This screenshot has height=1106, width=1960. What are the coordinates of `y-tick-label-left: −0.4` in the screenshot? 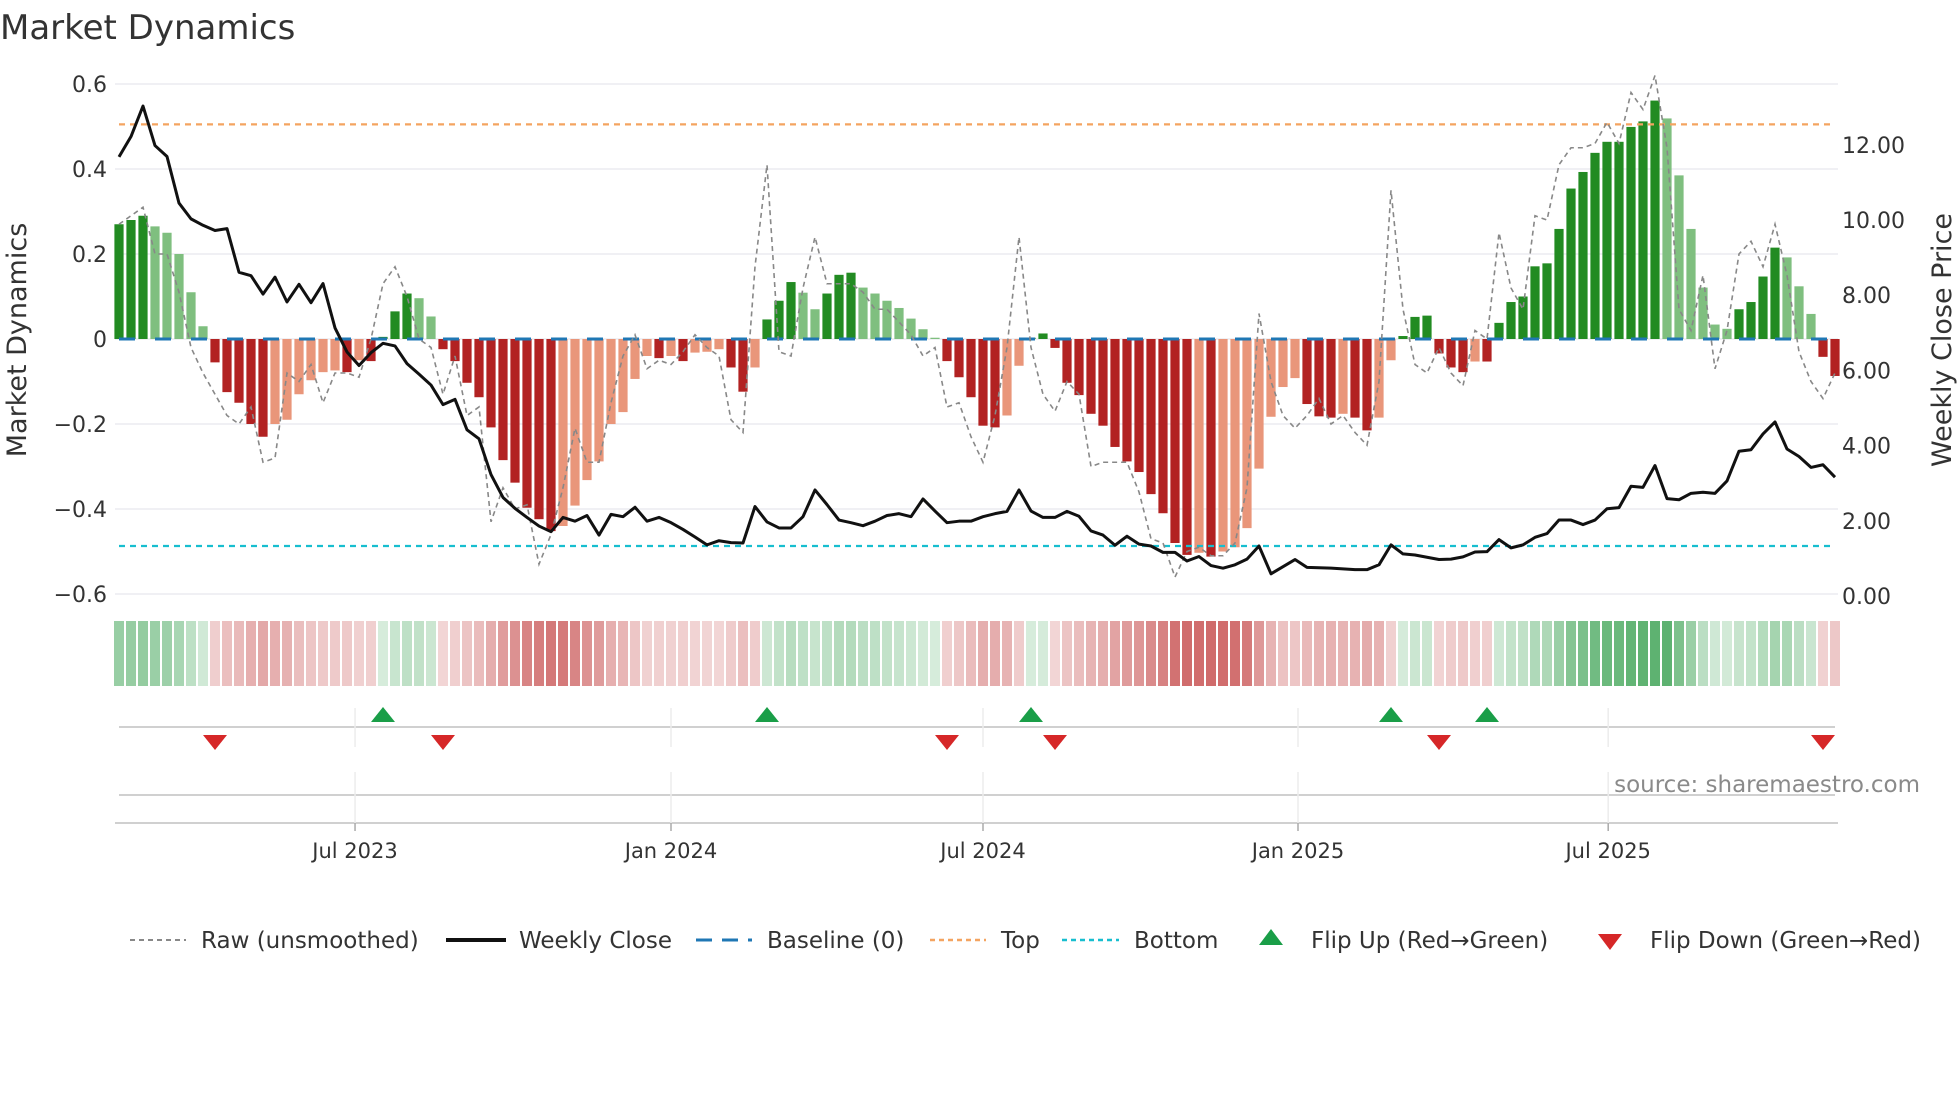 It's located at (80, 510).